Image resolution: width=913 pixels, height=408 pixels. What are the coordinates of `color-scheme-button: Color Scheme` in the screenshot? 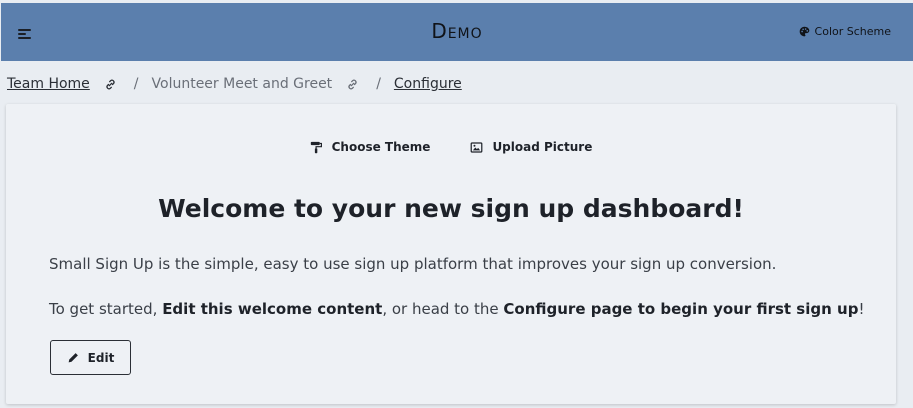 It's located at (845, 31).